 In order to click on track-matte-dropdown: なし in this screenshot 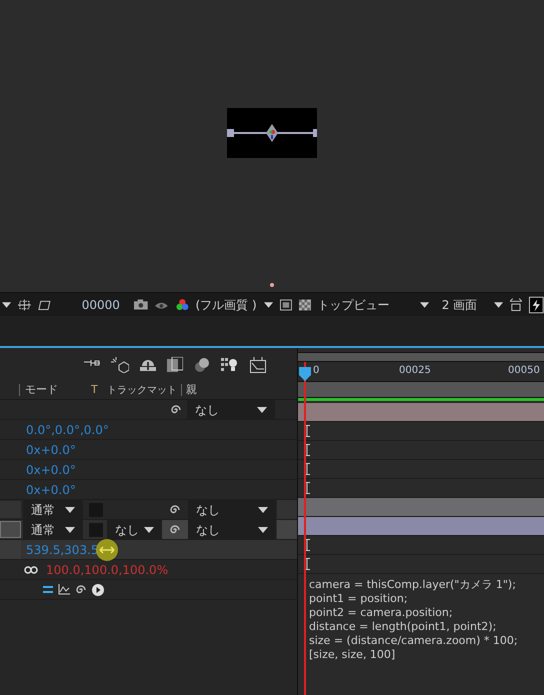, I will do `click(134, 529)`.